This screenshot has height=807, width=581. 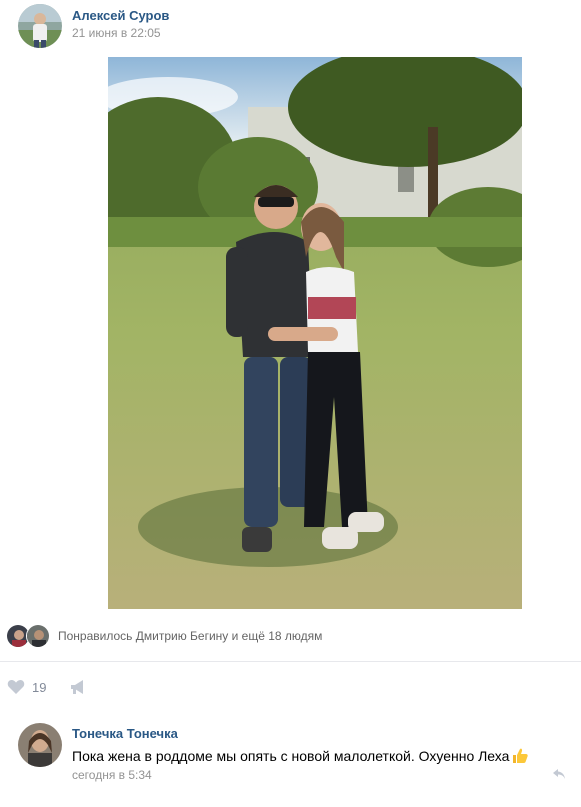 What do you see at coordinates (78, 687) in the screenshot?
I see `megaphone-icon` at bounding box center [78, 687].